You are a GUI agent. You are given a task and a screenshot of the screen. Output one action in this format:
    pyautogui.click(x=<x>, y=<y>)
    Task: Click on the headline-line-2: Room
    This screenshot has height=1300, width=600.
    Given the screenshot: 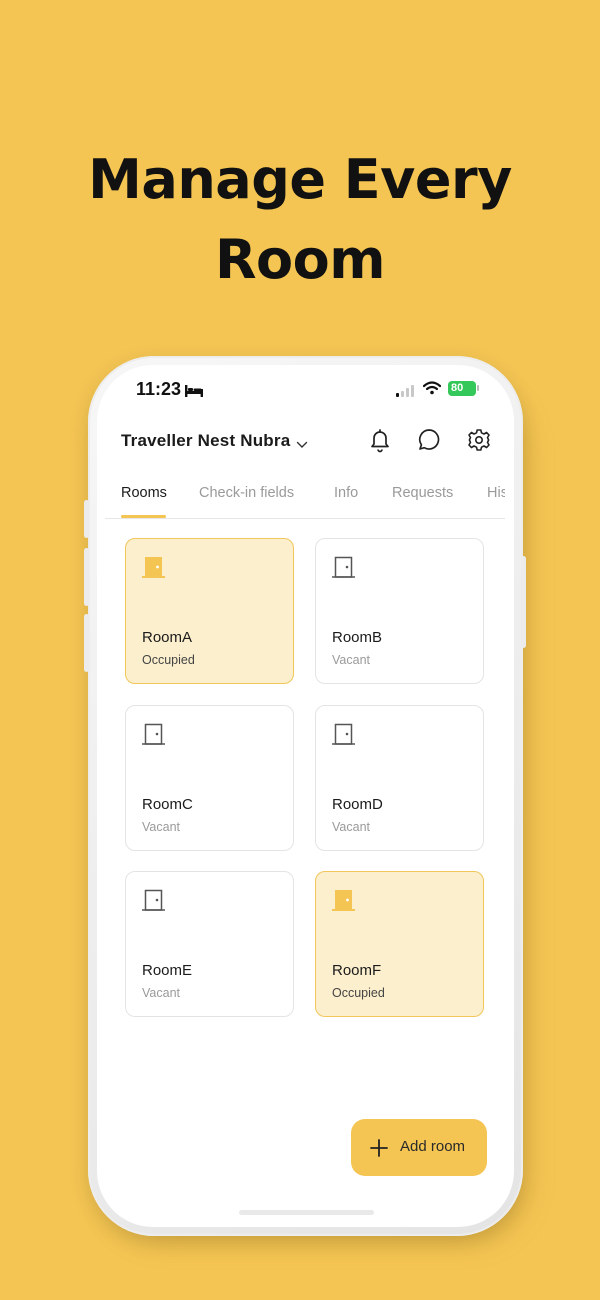 What is the action you would take?
    pyautogui.click(x=300, y=259)
    